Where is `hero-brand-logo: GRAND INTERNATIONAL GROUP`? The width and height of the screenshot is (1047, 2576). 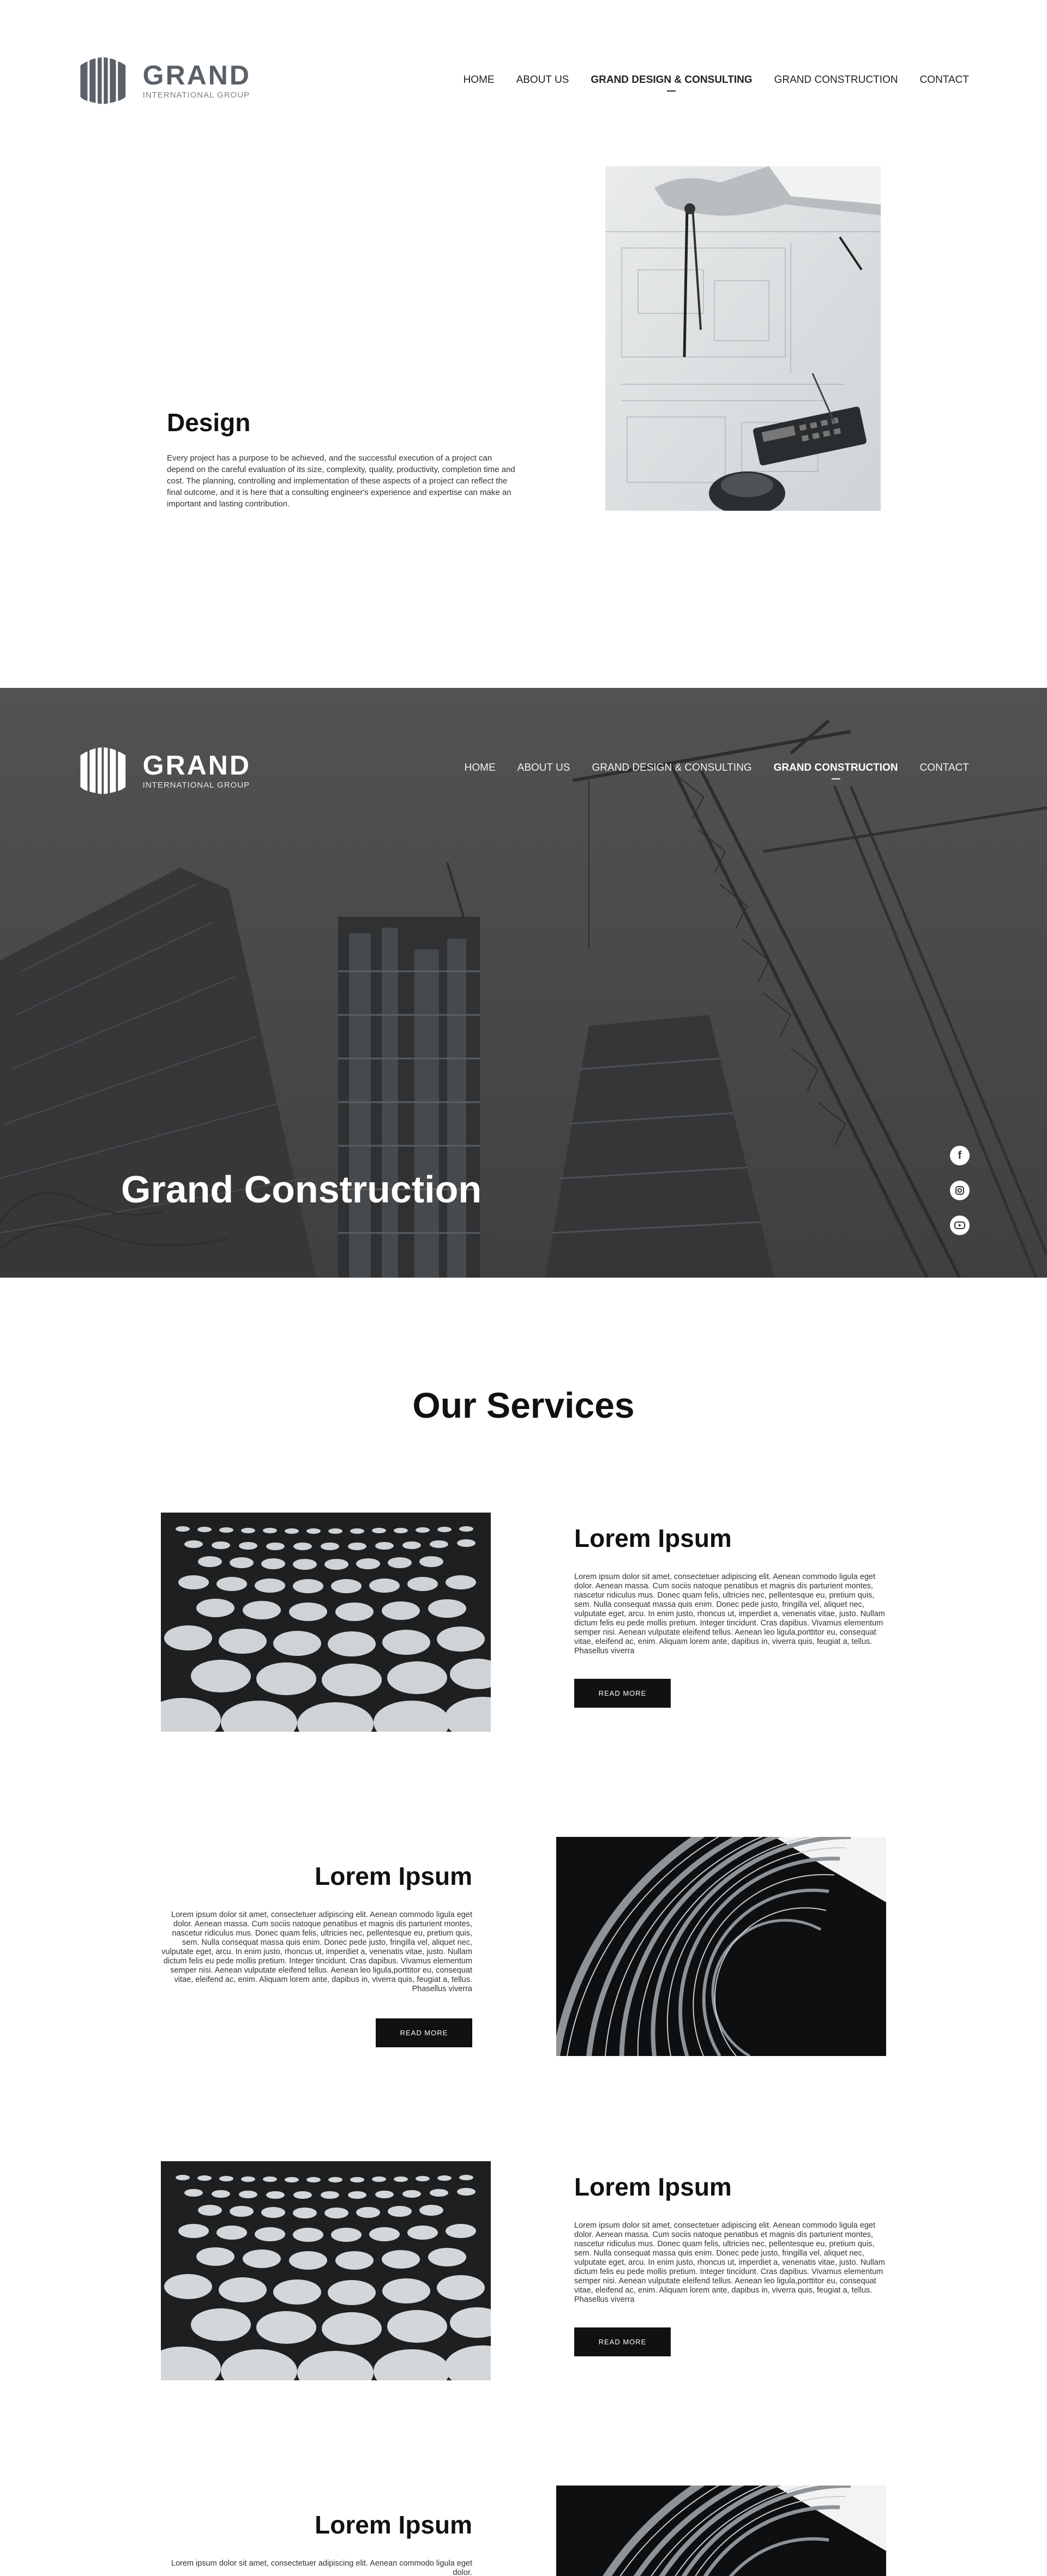
hero-brand-logo: GRAND INTERNATIONAL GROUP is located at coordinates (163, 770).